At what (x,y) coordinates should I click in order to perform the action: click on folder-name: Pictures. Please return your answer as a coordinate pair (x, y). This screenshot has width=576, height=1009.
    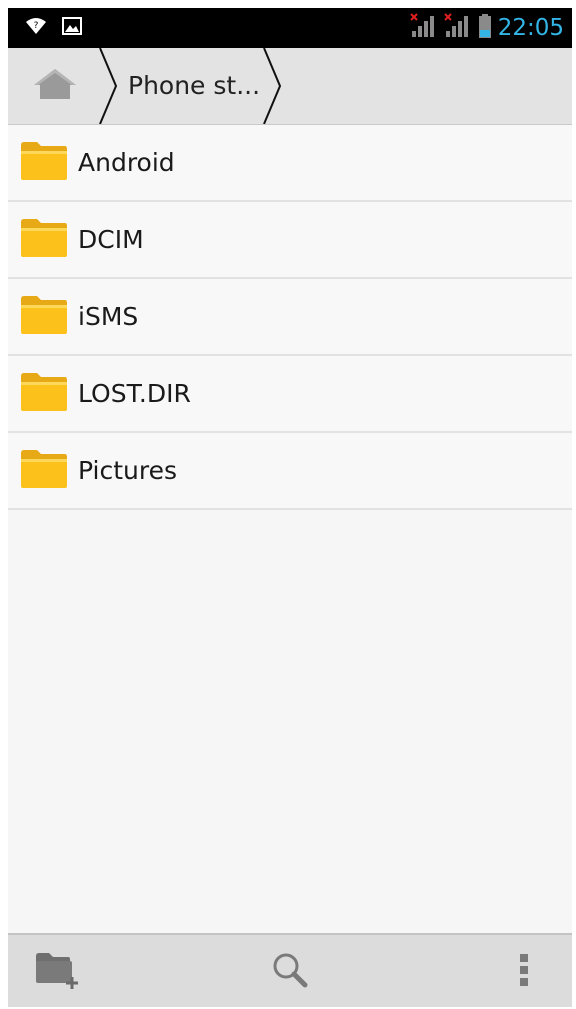
    Looking at the image, I should click on (127, 470).